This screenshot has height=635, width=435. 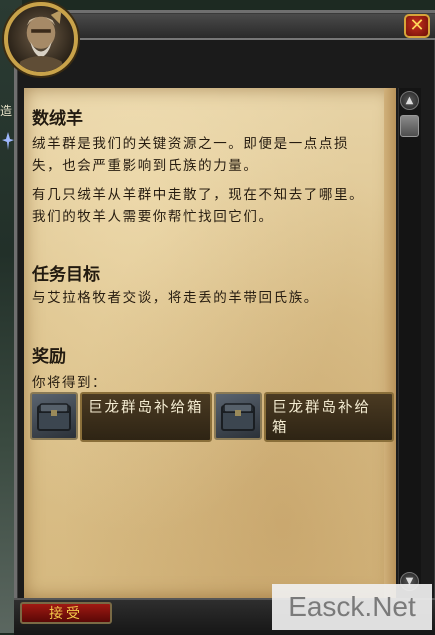 What do you see at coordinates (8, 141) in the screenshot?
I see `spark-icon` at bounding box center [8, 141].